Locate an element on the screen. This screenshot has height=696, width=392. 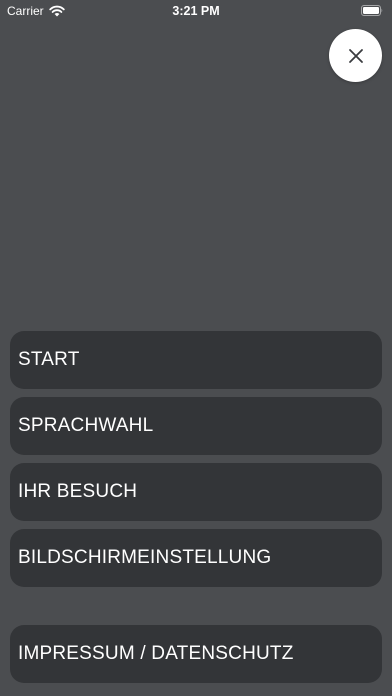
menu-item-label: BILDSCHIRMEINSTELLUNG is located at coordinates (145, 557).